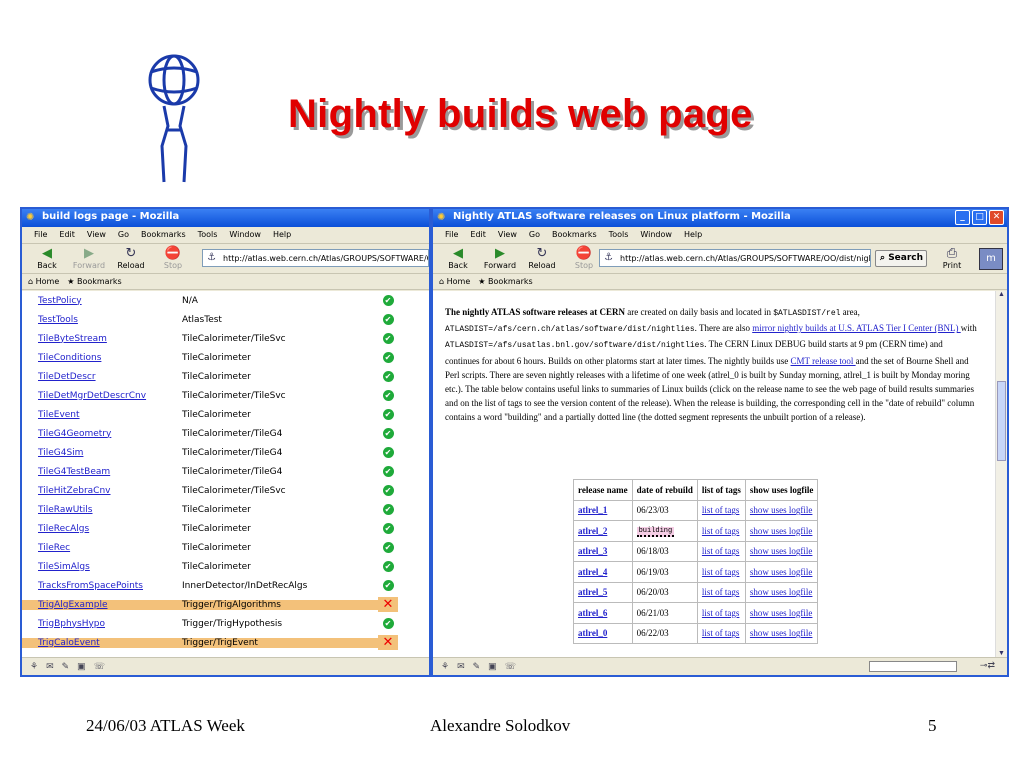  What do you see at coordinates (100, 604) in the screenshot?
I see `package-link: TrigAlgExample` at bounding box center [100, 604].